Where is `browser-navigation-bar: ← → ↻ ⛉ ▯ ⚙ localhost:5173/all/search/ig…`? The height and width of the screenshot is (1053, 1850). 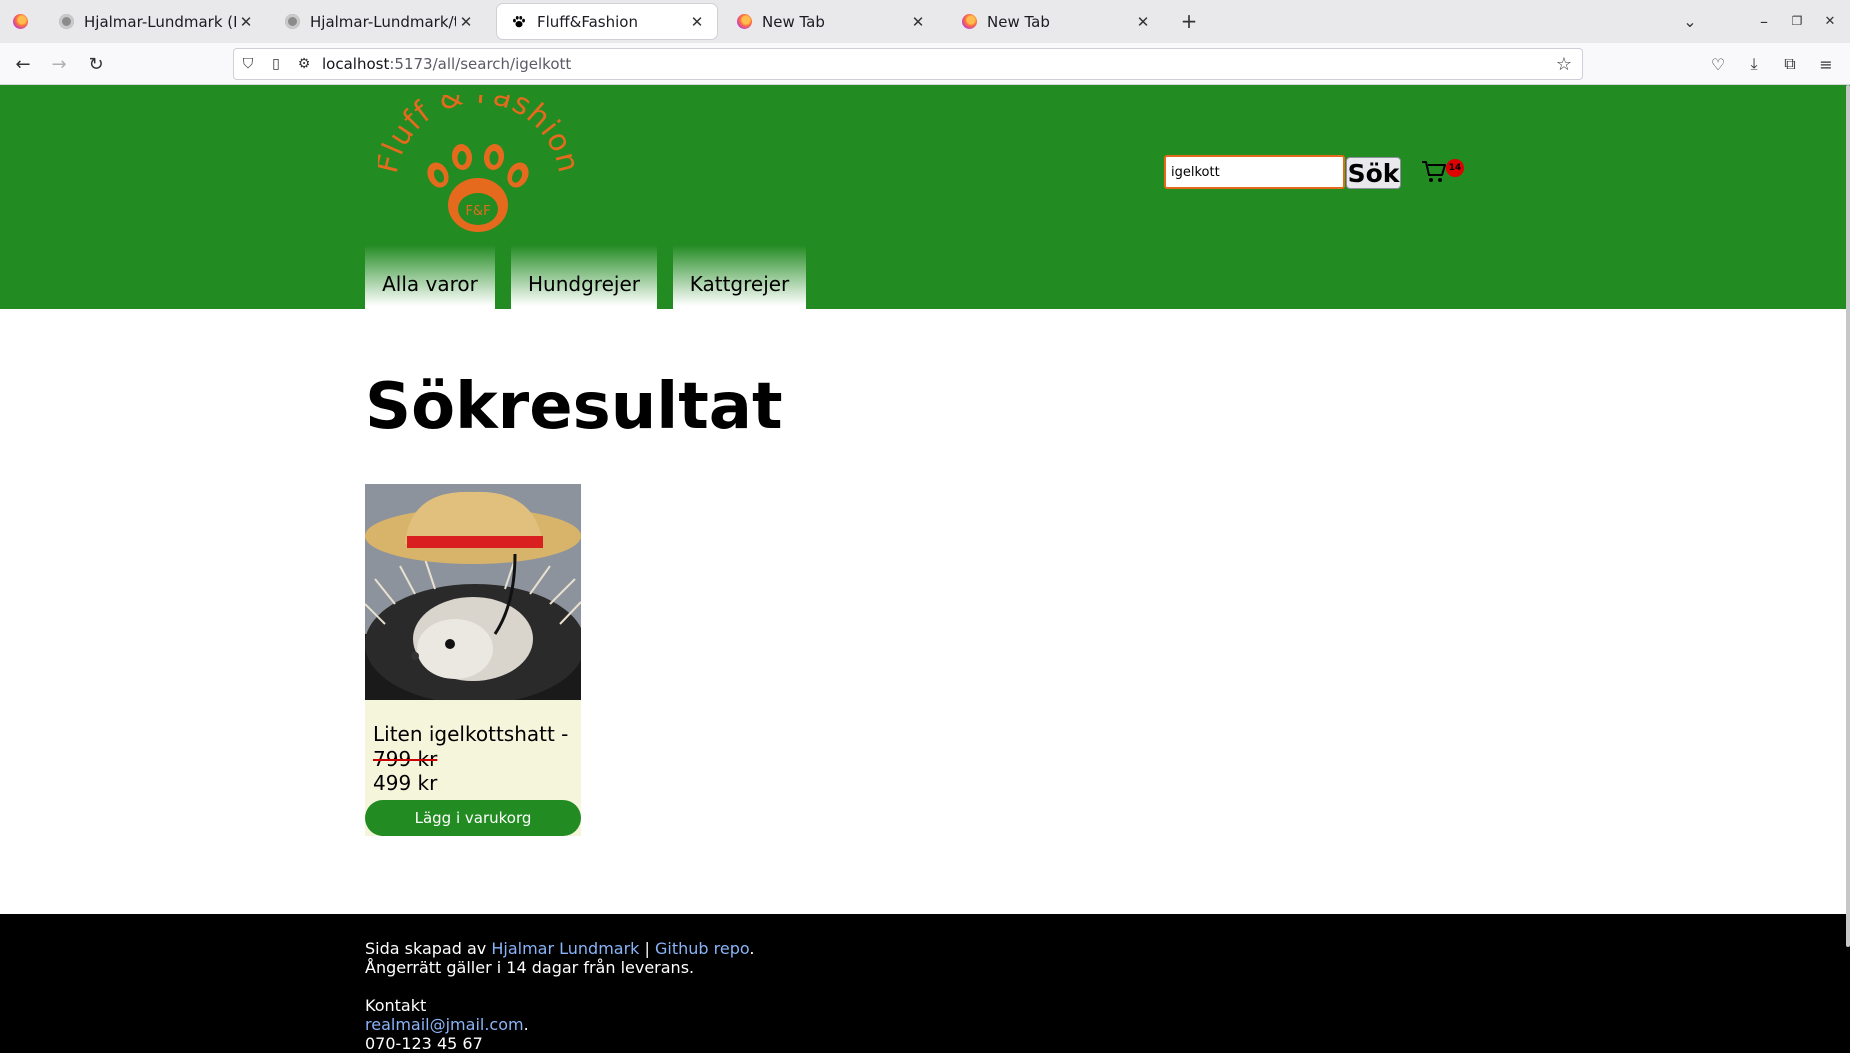
browser-navigation-bar: ← → ↻ ⛉ ▯ ⚙ localhost:5173/all/search/ig… is located at coordinates (925, 64).